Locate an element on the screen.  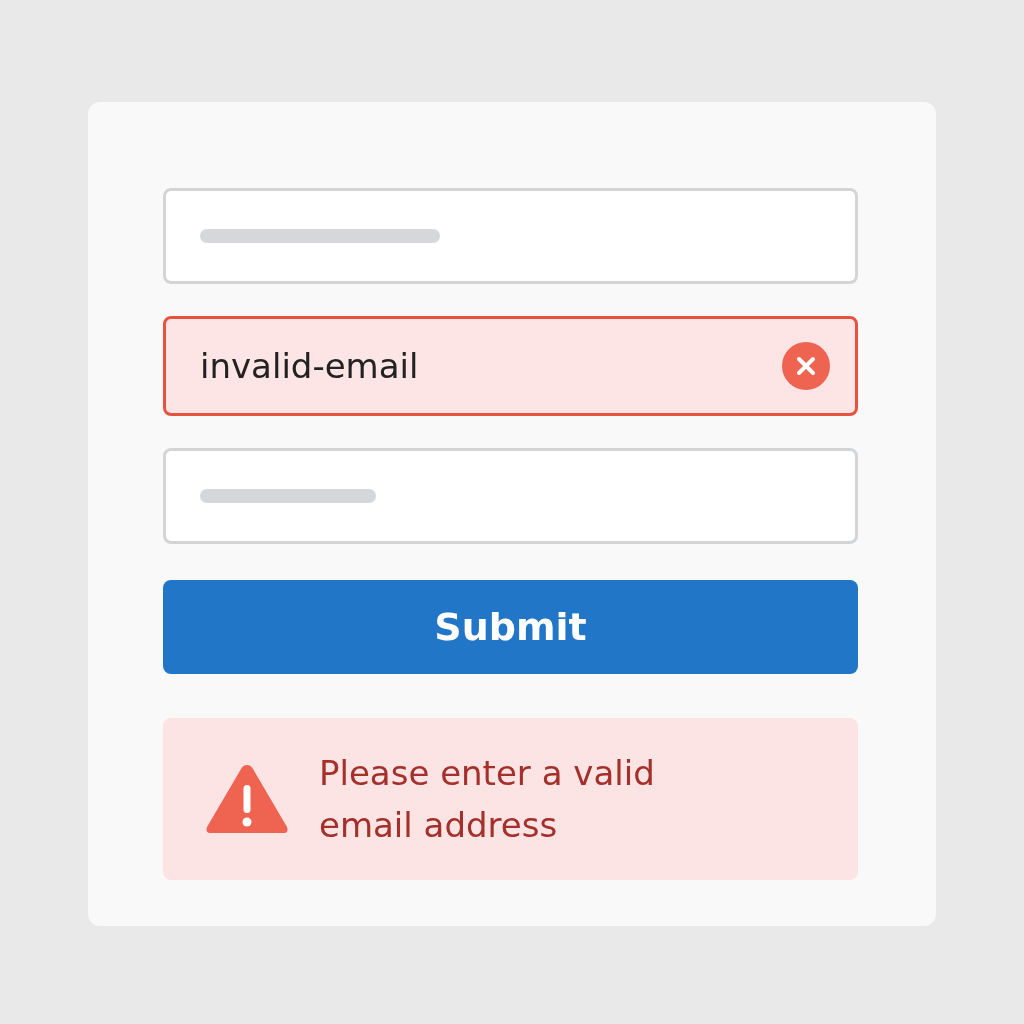
error-message: Please enter a valid email address is located at coordinates (487, 799).